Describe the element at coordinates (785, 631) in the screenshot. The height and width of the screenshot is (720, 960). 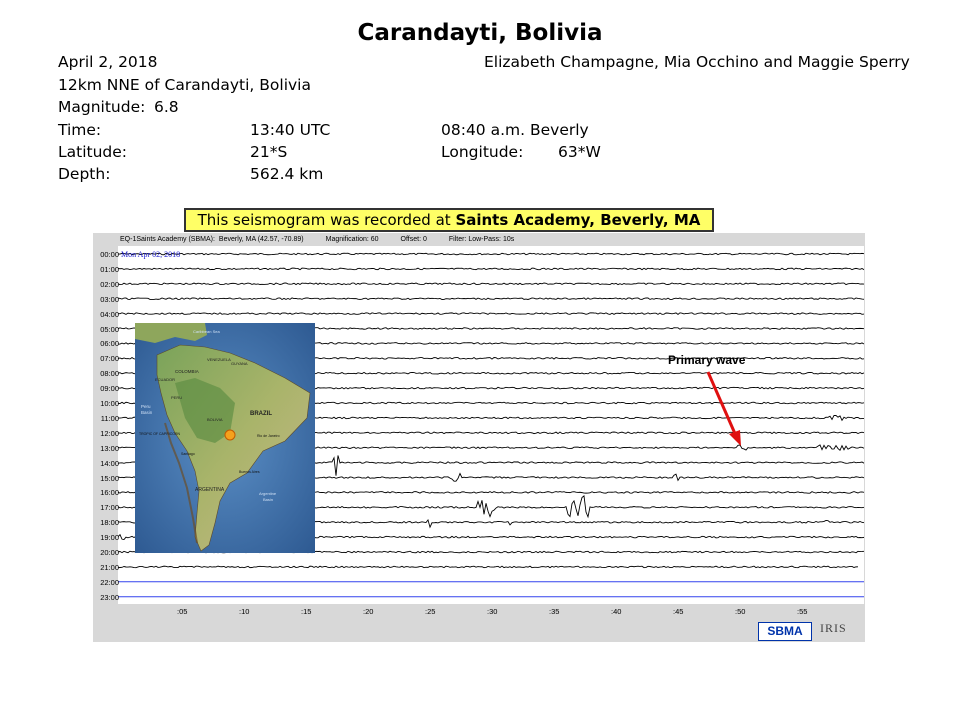
I see `sbma-logo: SBMA` at that location.